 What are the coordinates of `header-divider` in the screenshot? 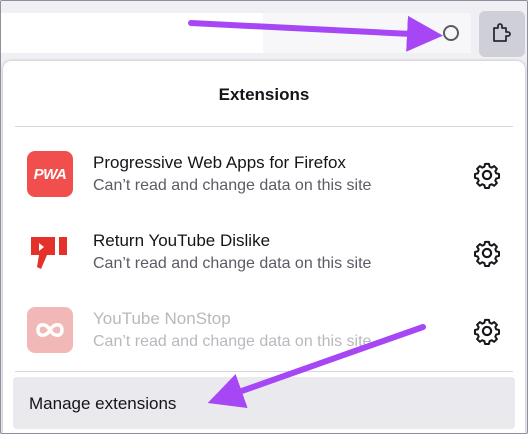 It's located at (264, 126).